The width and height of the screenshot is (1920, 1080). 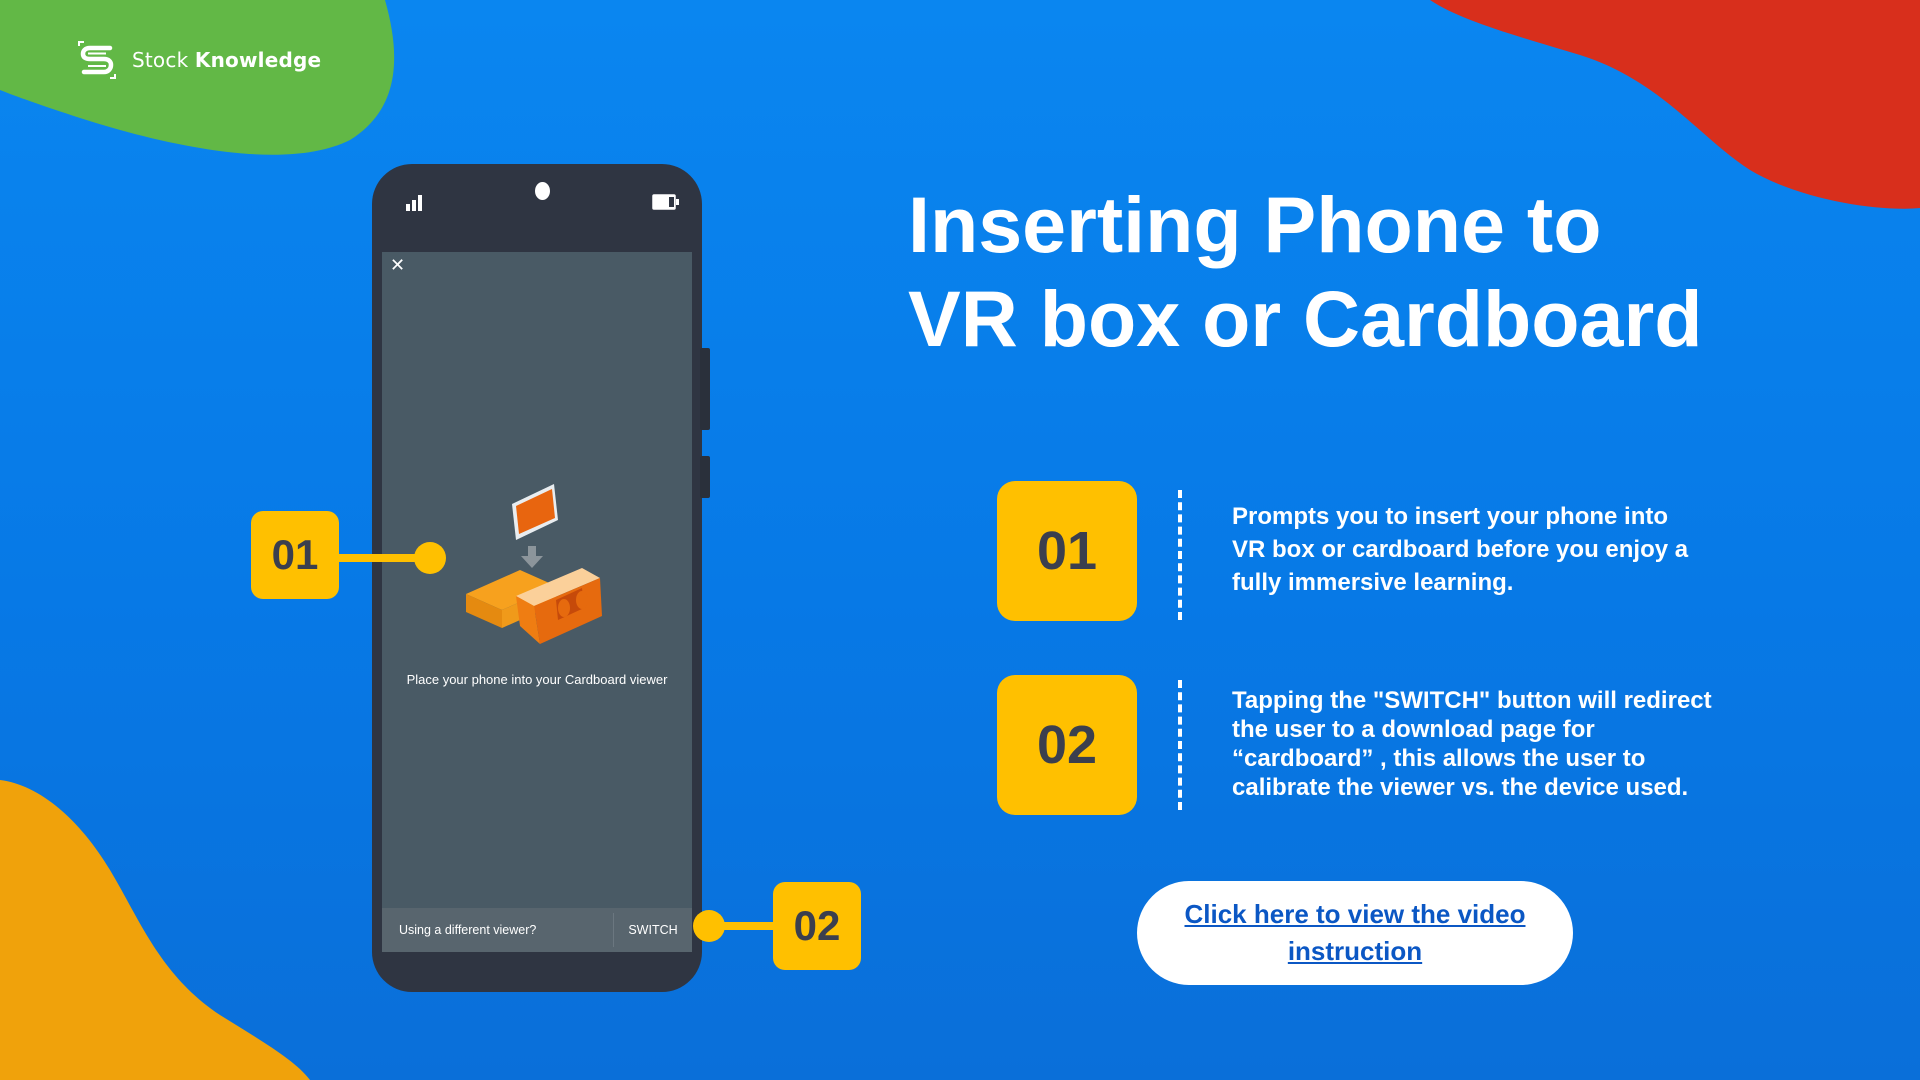 I want to click on brand-name: Stock Knowledge, so click(x=227, y=60).